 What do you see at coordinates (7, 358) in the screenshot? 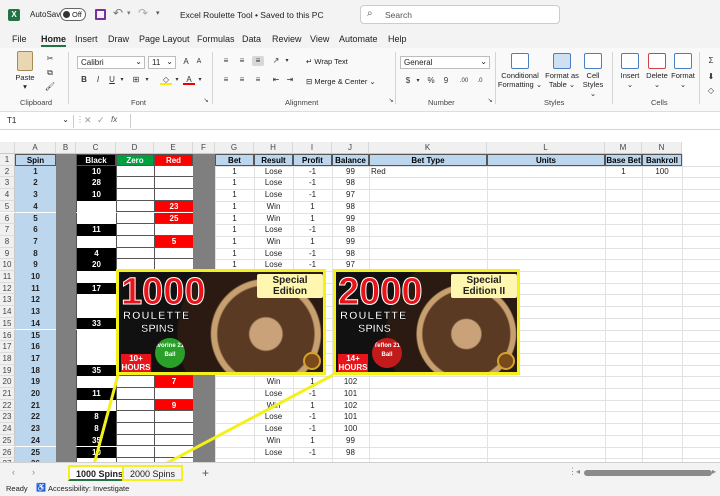
I see `row-header: 18` at bounding box center [7, 358].